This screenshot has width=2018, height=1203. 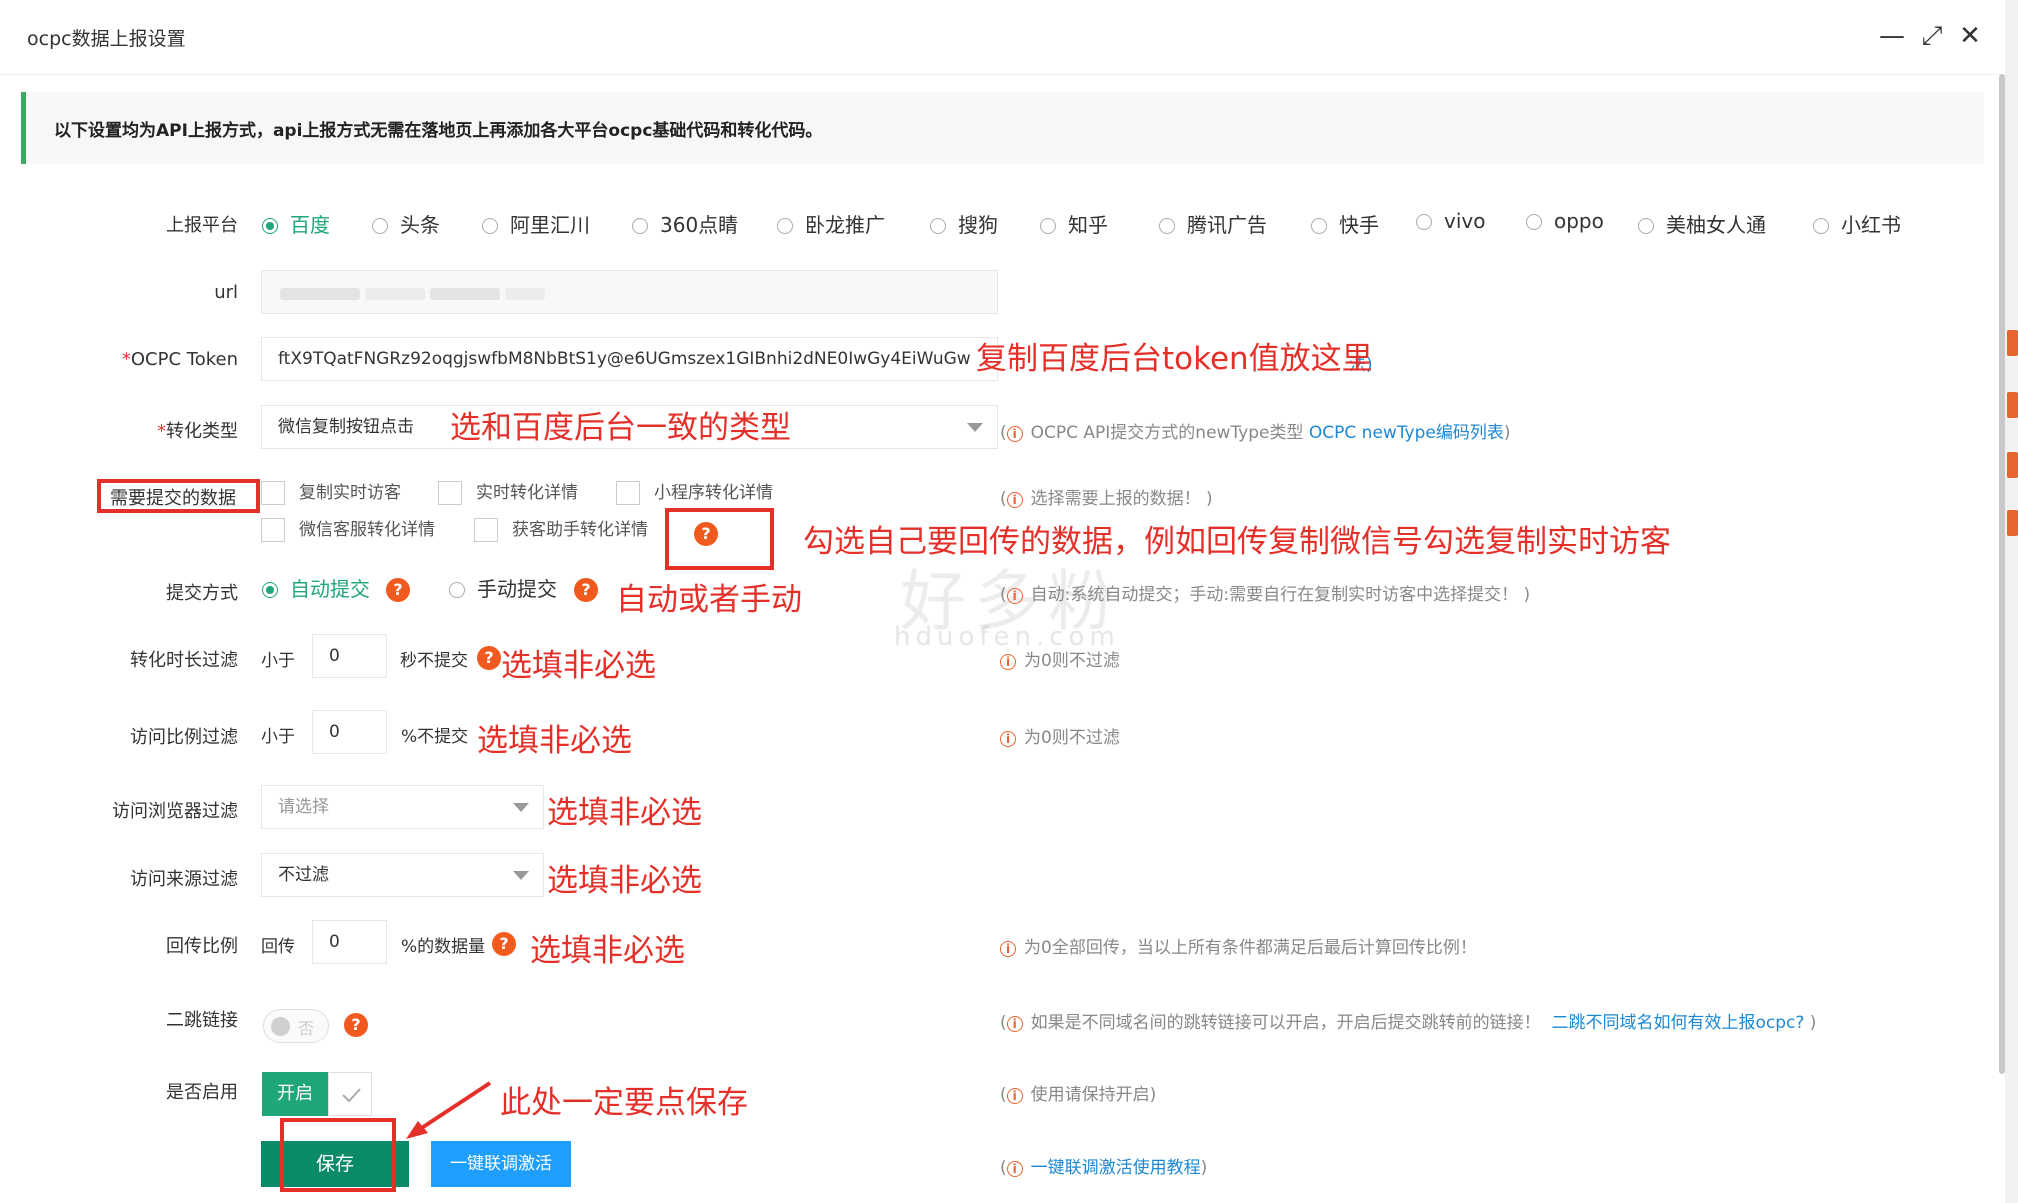 What do you see at coordinates (226, 292) in the screenshot?
I see `url-label: url` at bounding box center [226, 292].